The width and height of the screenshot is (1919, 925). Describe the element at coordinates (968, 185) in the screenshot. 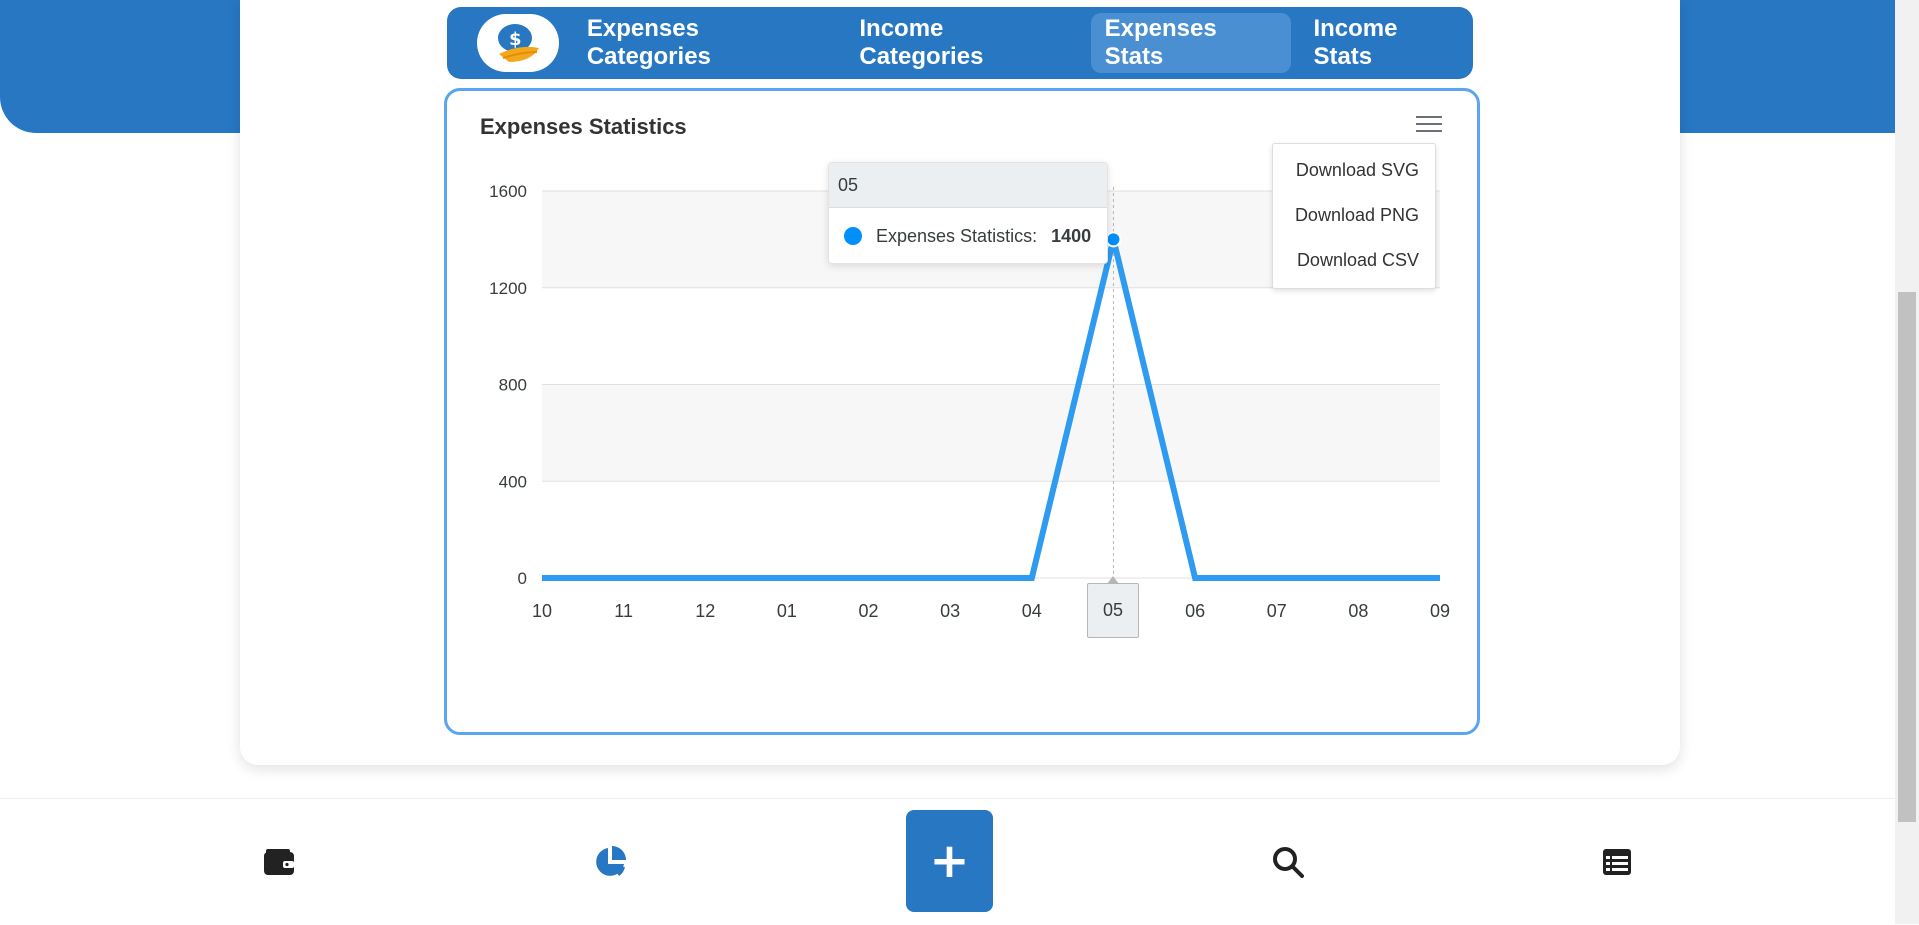

I see `tooltip-header: 05` at that location.